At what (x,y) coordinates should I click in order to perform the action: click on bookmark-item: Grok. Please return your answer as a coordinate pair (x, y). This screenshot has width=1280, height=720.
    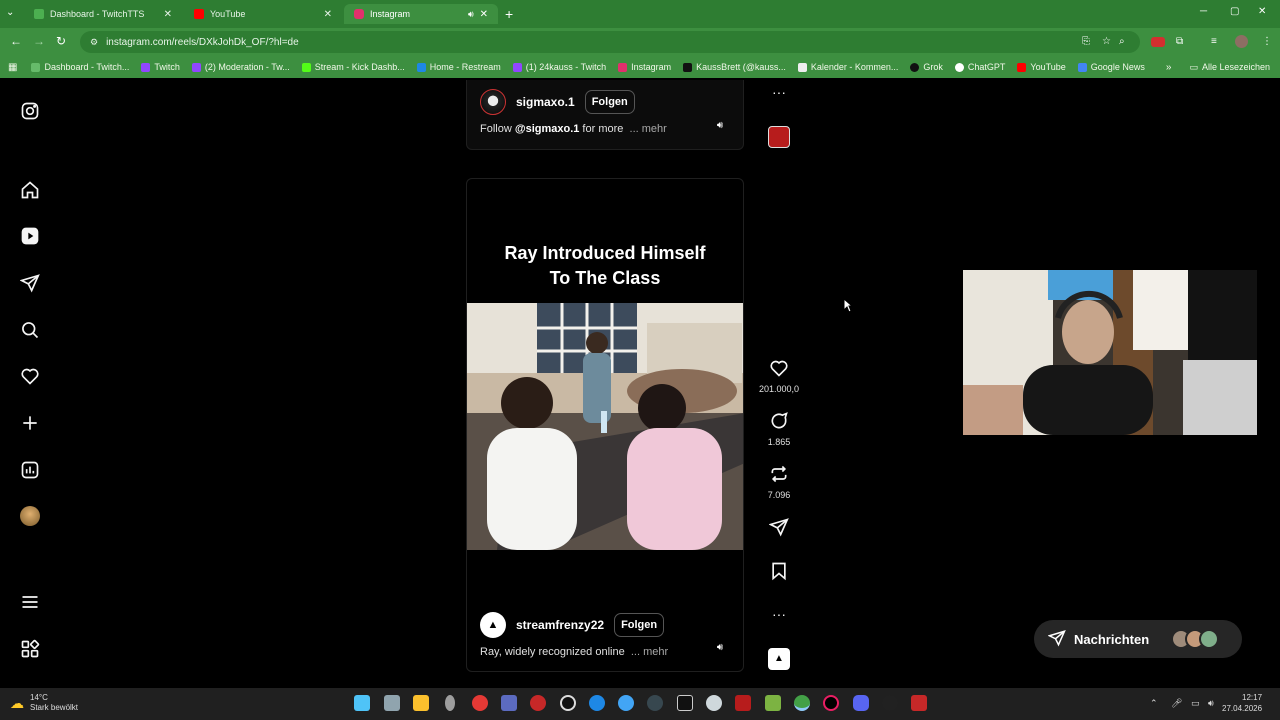
    Looking at the image, I should click on (926, 67).